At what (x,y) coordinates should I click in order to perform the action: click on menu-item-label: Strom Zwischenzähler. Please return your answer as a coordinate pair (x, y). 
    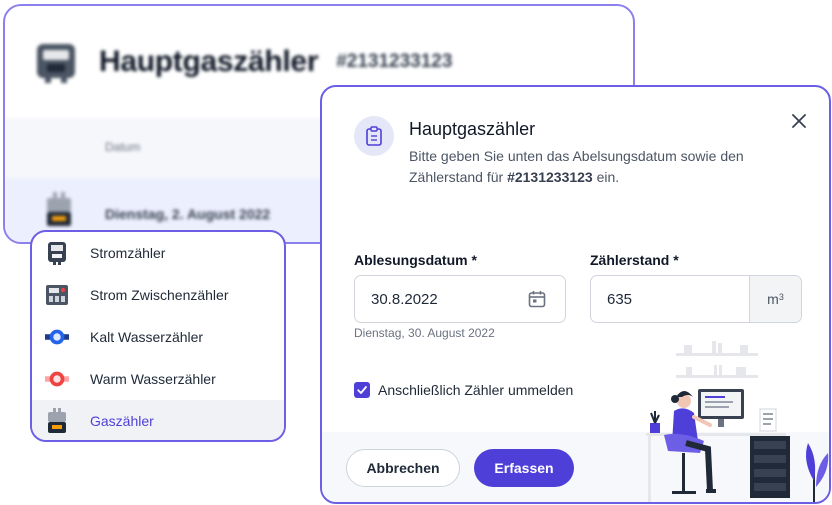
    Looking at the image, I should click on (159, 295).